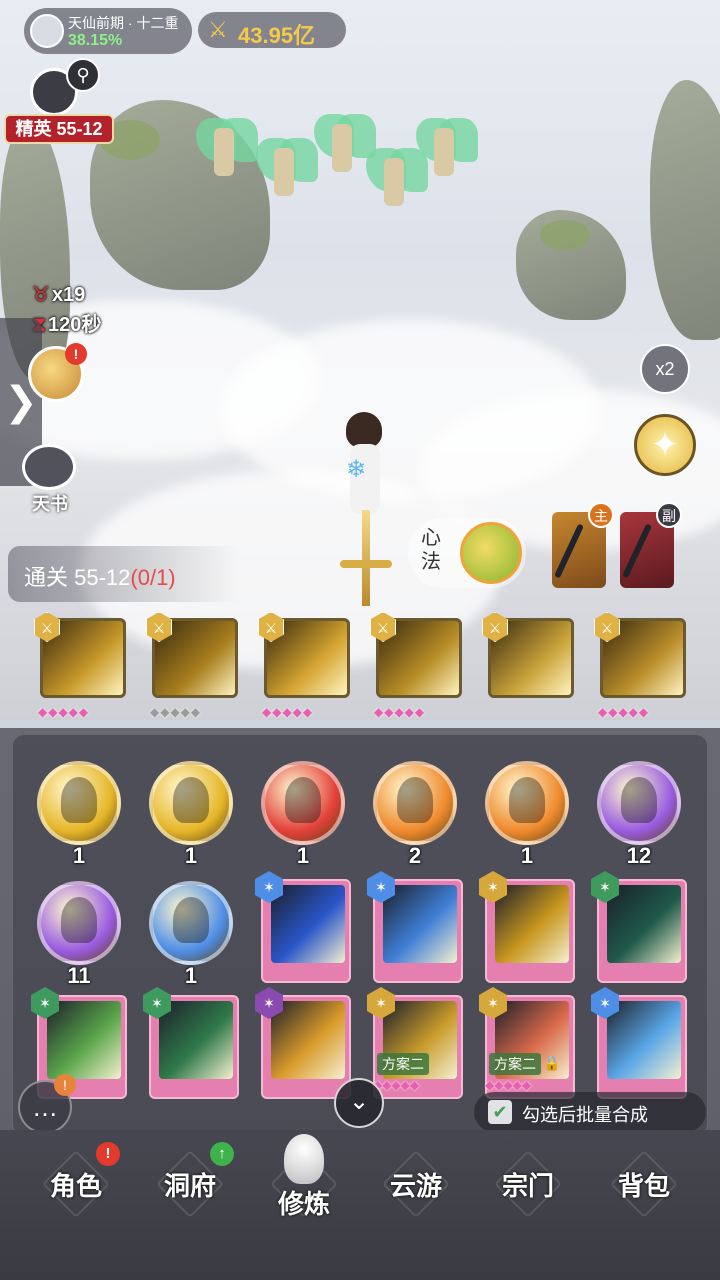 The height and width of the screenshot is (1280, 720). What do you see at coordinates (95, 40) in the screenshot?
I see `realm-progress: 38.15%` at bounding box center [95, 40].